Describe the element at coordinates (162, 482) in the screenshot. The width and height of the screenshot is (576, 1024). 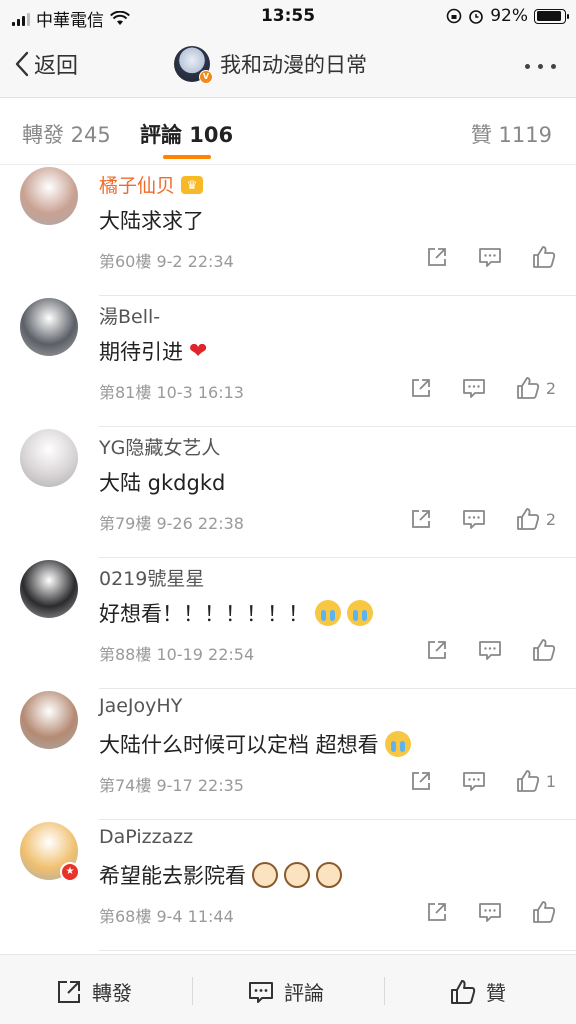
I see `comment-text: 大陆 gkdgkd` at that location.